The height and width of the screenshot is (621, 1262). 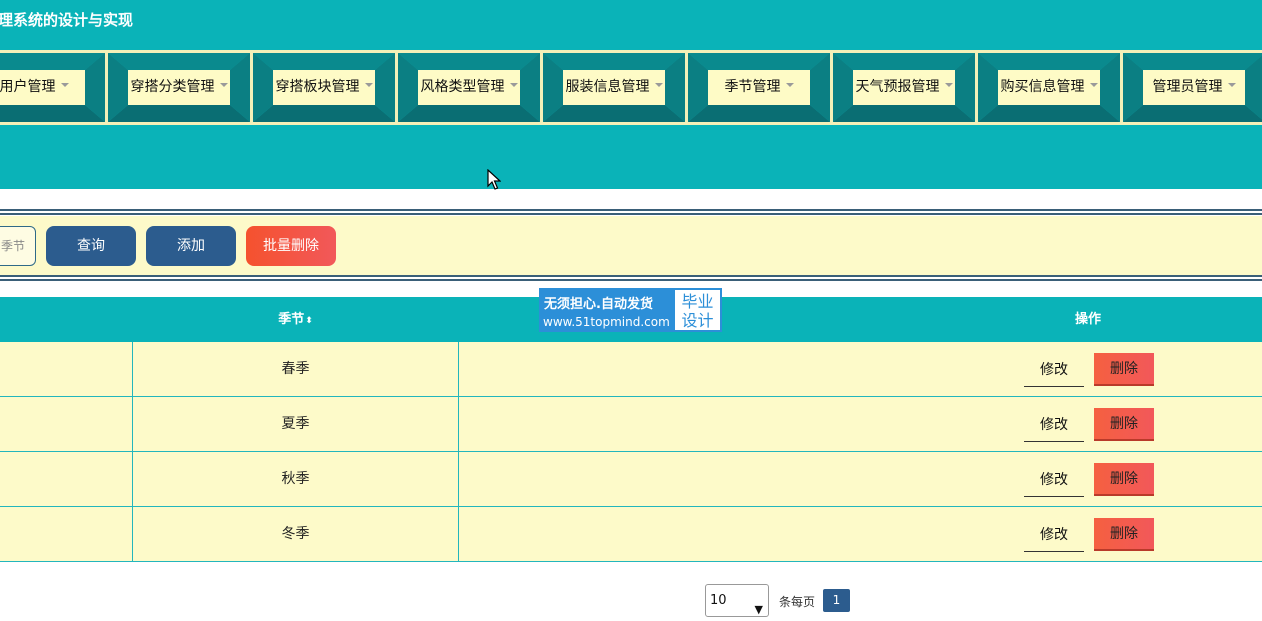 I want to click on query-button: 查询, so click(x=91, y=246).